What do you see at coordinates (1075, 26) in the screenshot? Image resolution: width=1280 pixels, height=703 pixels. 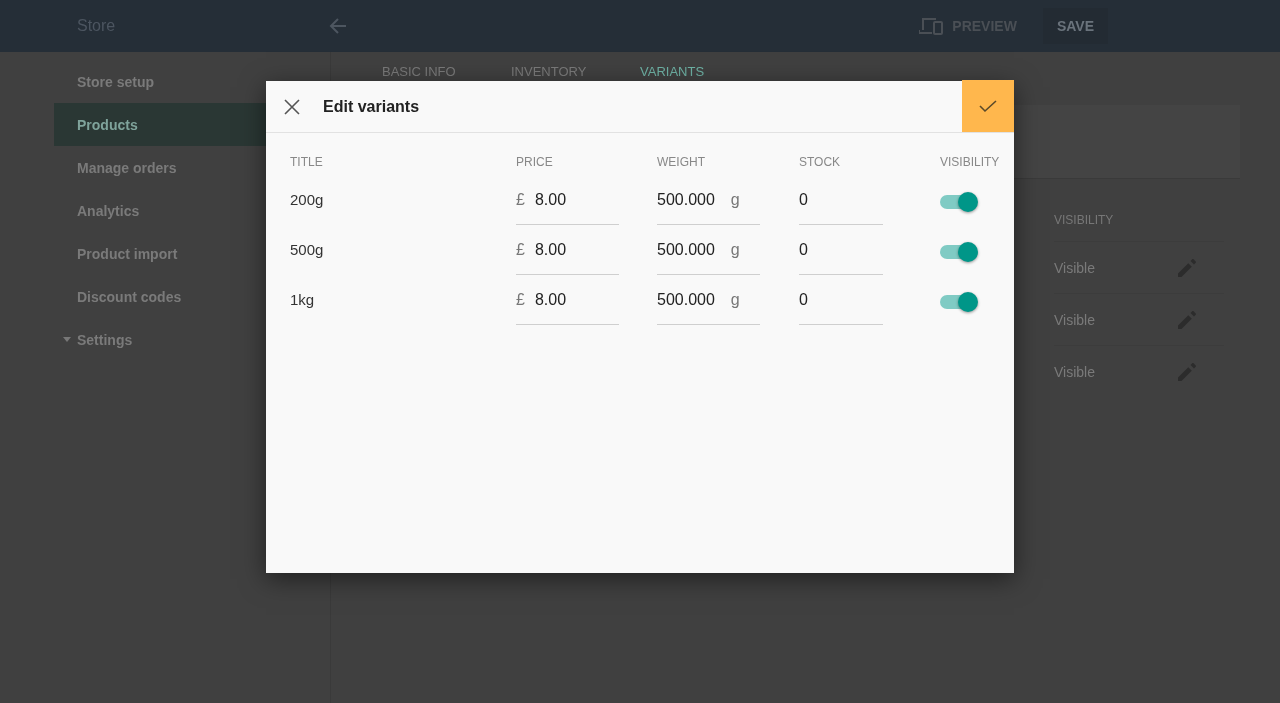 I see `save-button: SAVE` at bounding box center [1075, 26].